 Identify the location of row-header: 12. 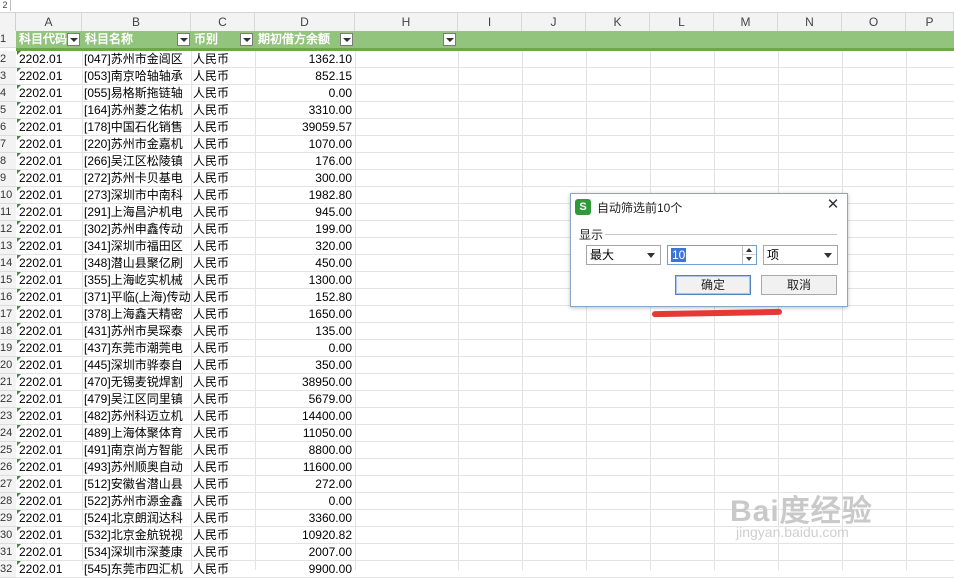
(8, 229).